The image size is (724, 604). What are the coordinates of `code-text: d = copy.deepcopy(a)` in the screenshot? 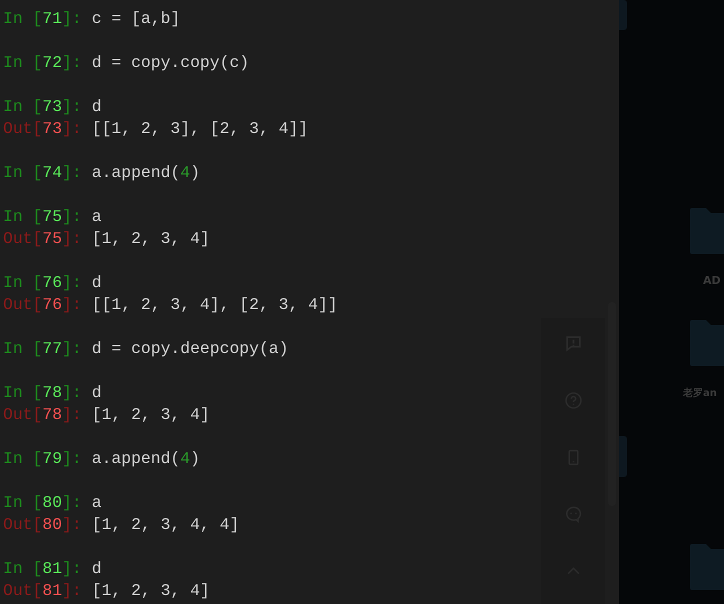 It's located at (190, 349).